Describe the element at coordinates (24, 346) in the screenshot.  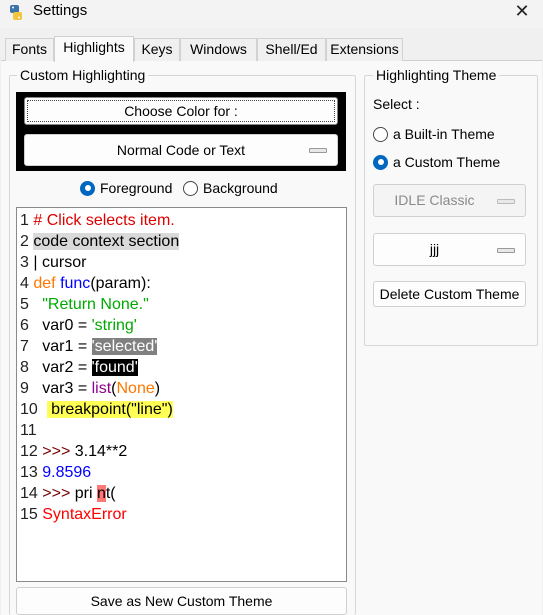
I see `line-number: 7` at that location.